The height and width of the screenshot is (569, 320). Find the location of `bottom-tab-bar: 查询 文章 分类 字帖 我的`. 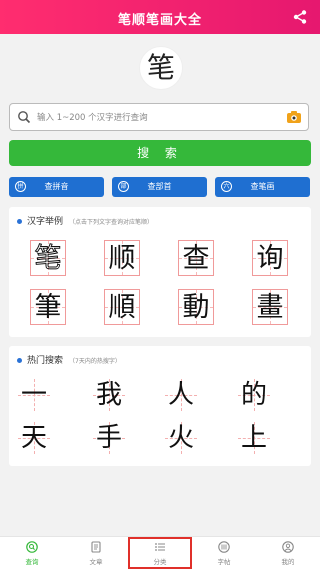

bottom-tab-bar: 查询 文章 分类 字帖 我的 is located at coordinates (160, 552).